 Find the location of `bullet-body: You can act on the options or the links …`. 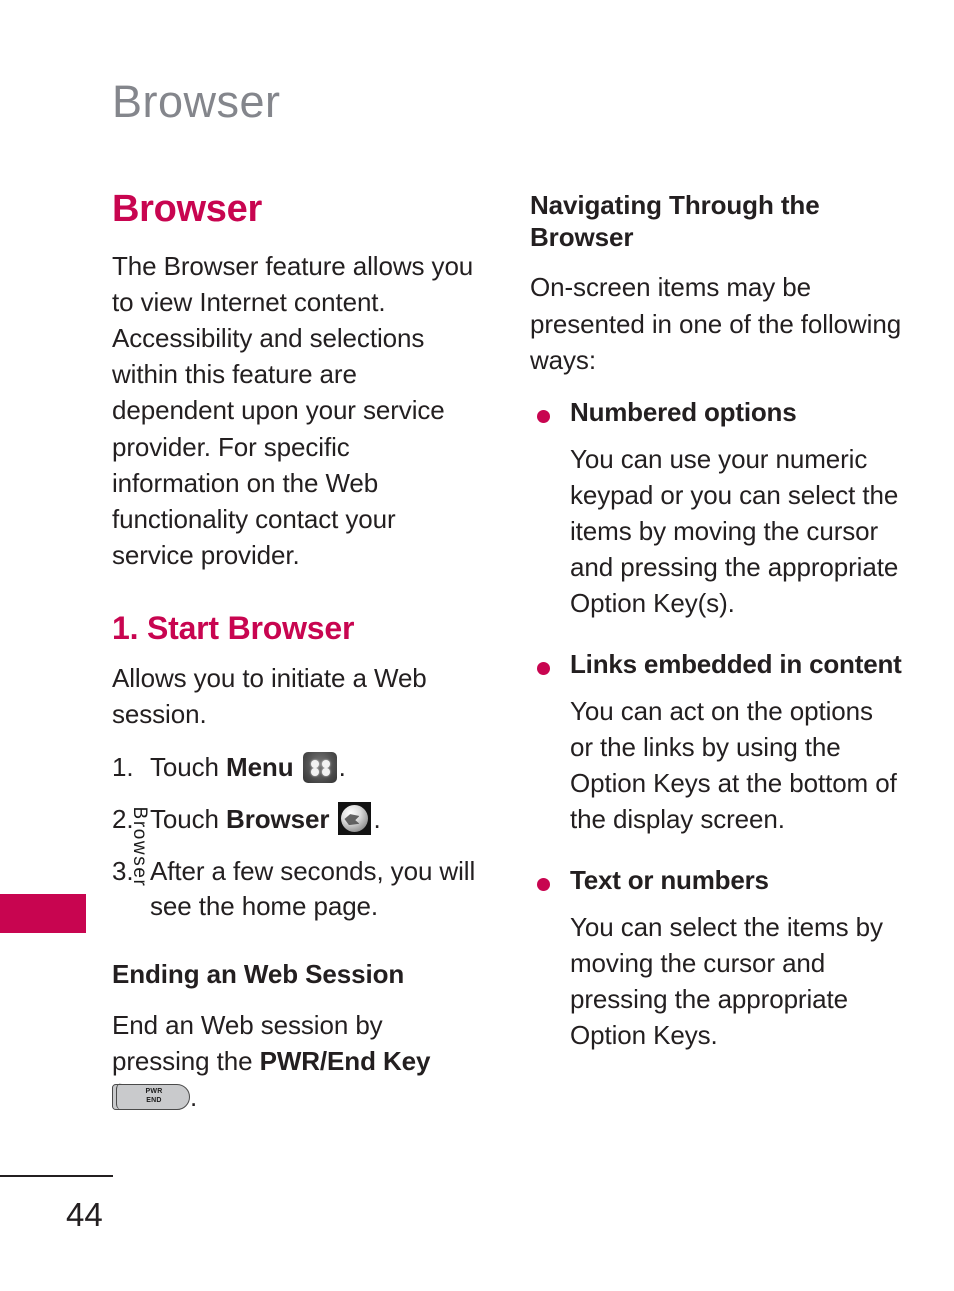

bullet-body: You can act on the options or the links … is located at coordinates (733, 765).